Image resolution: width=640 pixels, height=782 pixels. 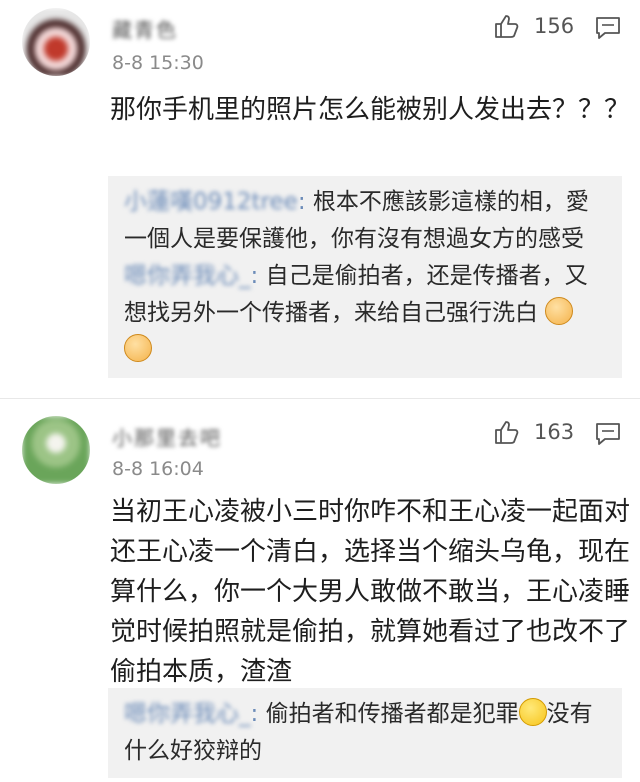 What do you see at coordinates (320, 398) in the screenshot?
I see `divider` at bounding box center [320, 398].